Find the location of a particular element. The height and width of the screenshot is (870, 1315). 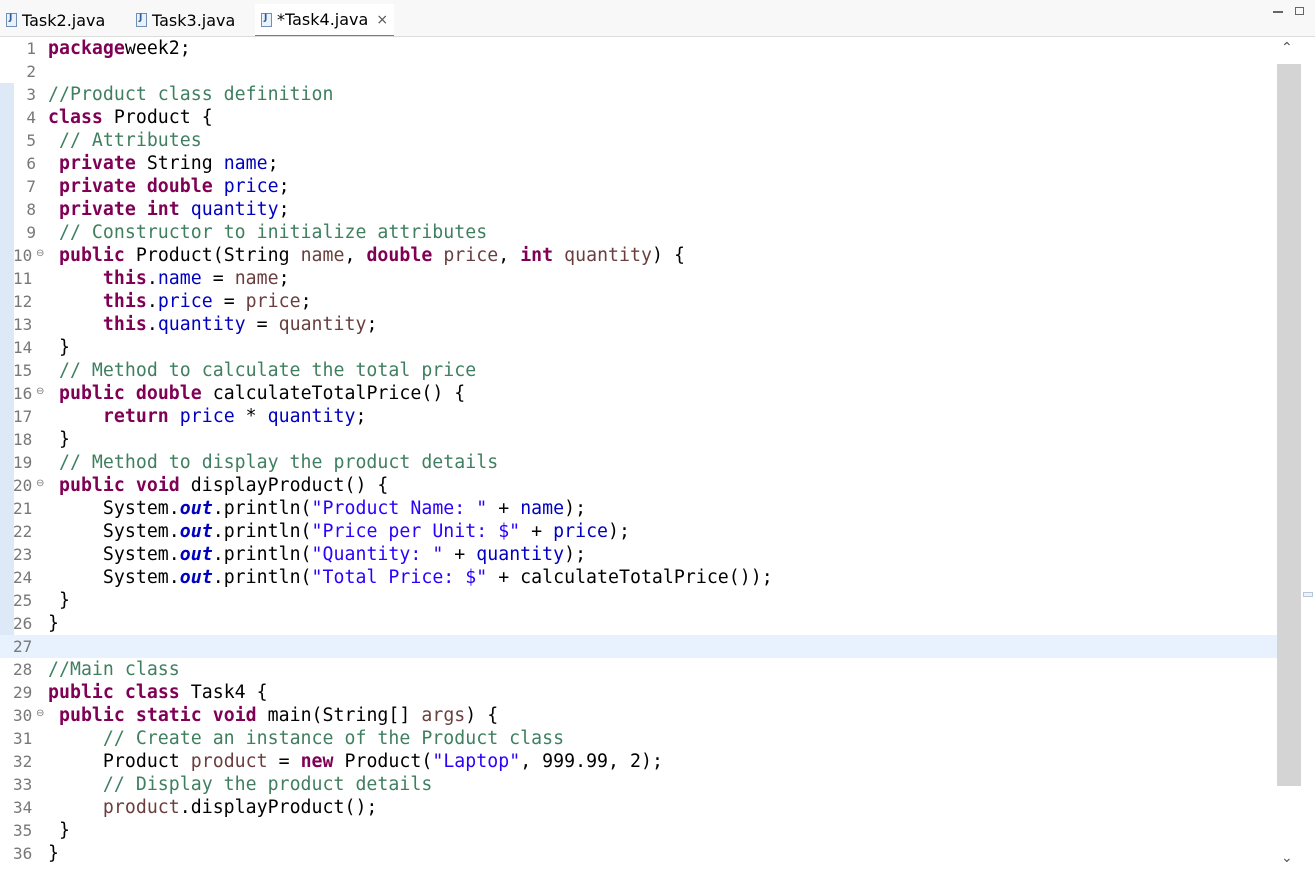

code-token: name is located at coordinates (256, 278).